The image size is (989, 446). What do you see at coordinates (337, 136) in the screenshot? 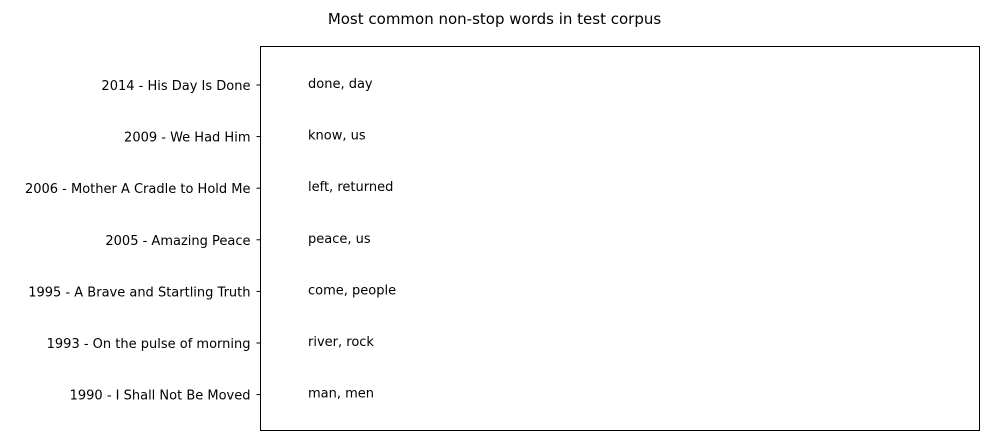
I see `row-words-text: know, us` at bounding box center [337, 136].